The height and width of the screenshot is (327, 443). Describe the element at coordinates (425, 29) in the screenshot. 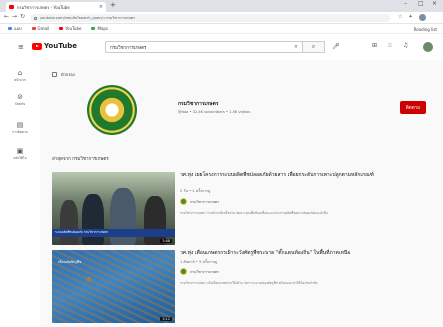

I see `reading-list-button: Reading list` at that location.